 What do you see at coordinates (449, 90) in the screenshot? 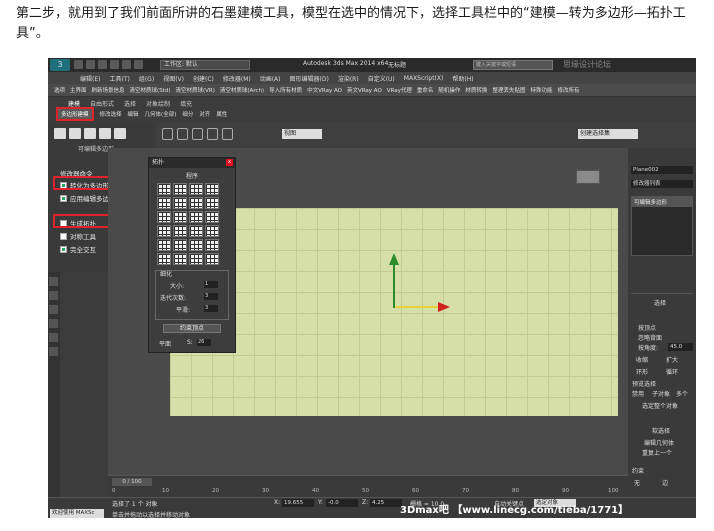
I see `plugin-btn-random: 随机操作` at bounding box center [449, 90].